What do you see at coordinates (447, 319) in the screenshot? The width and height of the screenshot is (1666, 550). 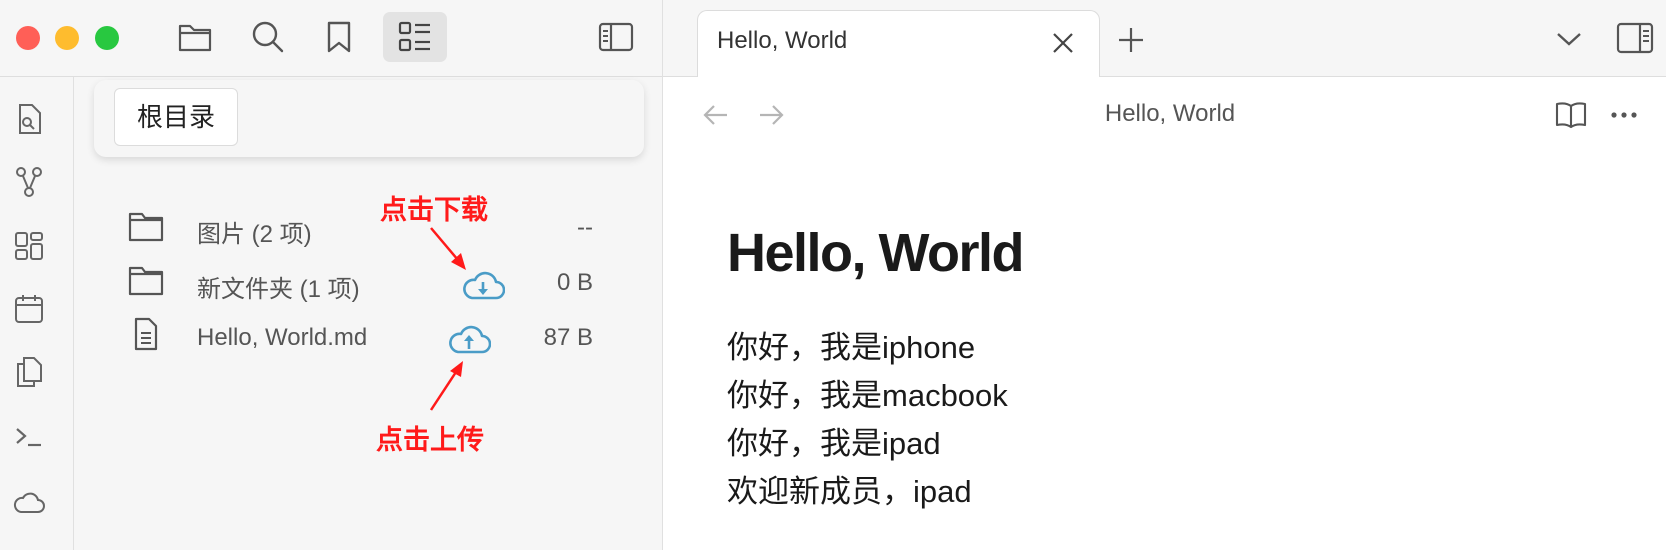 I see `annotation-arrows` at bounding box center [447, 319].